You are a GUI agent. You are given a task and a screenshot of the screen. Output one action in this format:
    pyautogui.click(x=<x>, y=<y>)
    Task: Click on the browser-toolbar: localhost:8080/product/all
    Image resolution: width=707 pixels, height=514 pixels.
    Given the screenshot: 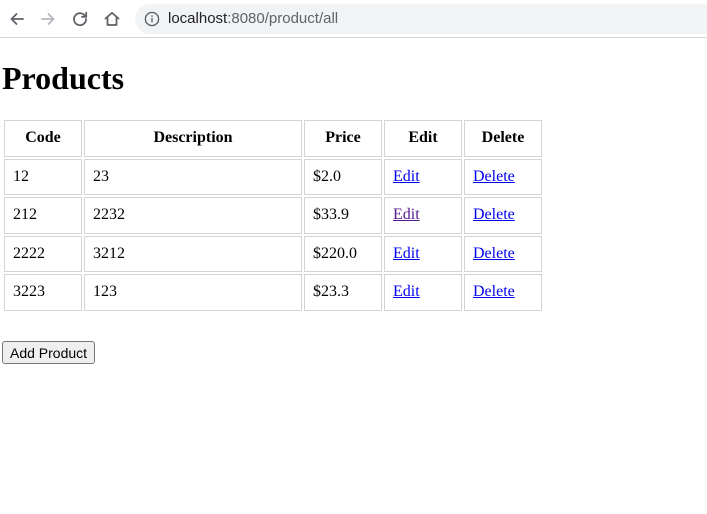 What is the action you would take?
    pyautogui.click(x=353, y=19)
    